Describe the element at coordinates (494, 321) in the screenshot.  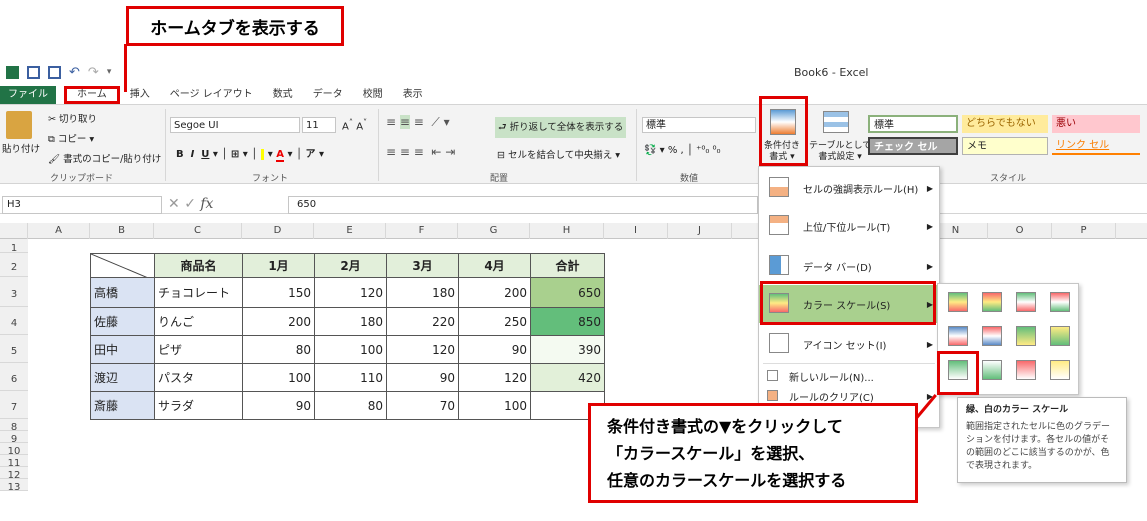
I see `table-value-cell: 250` at that location.